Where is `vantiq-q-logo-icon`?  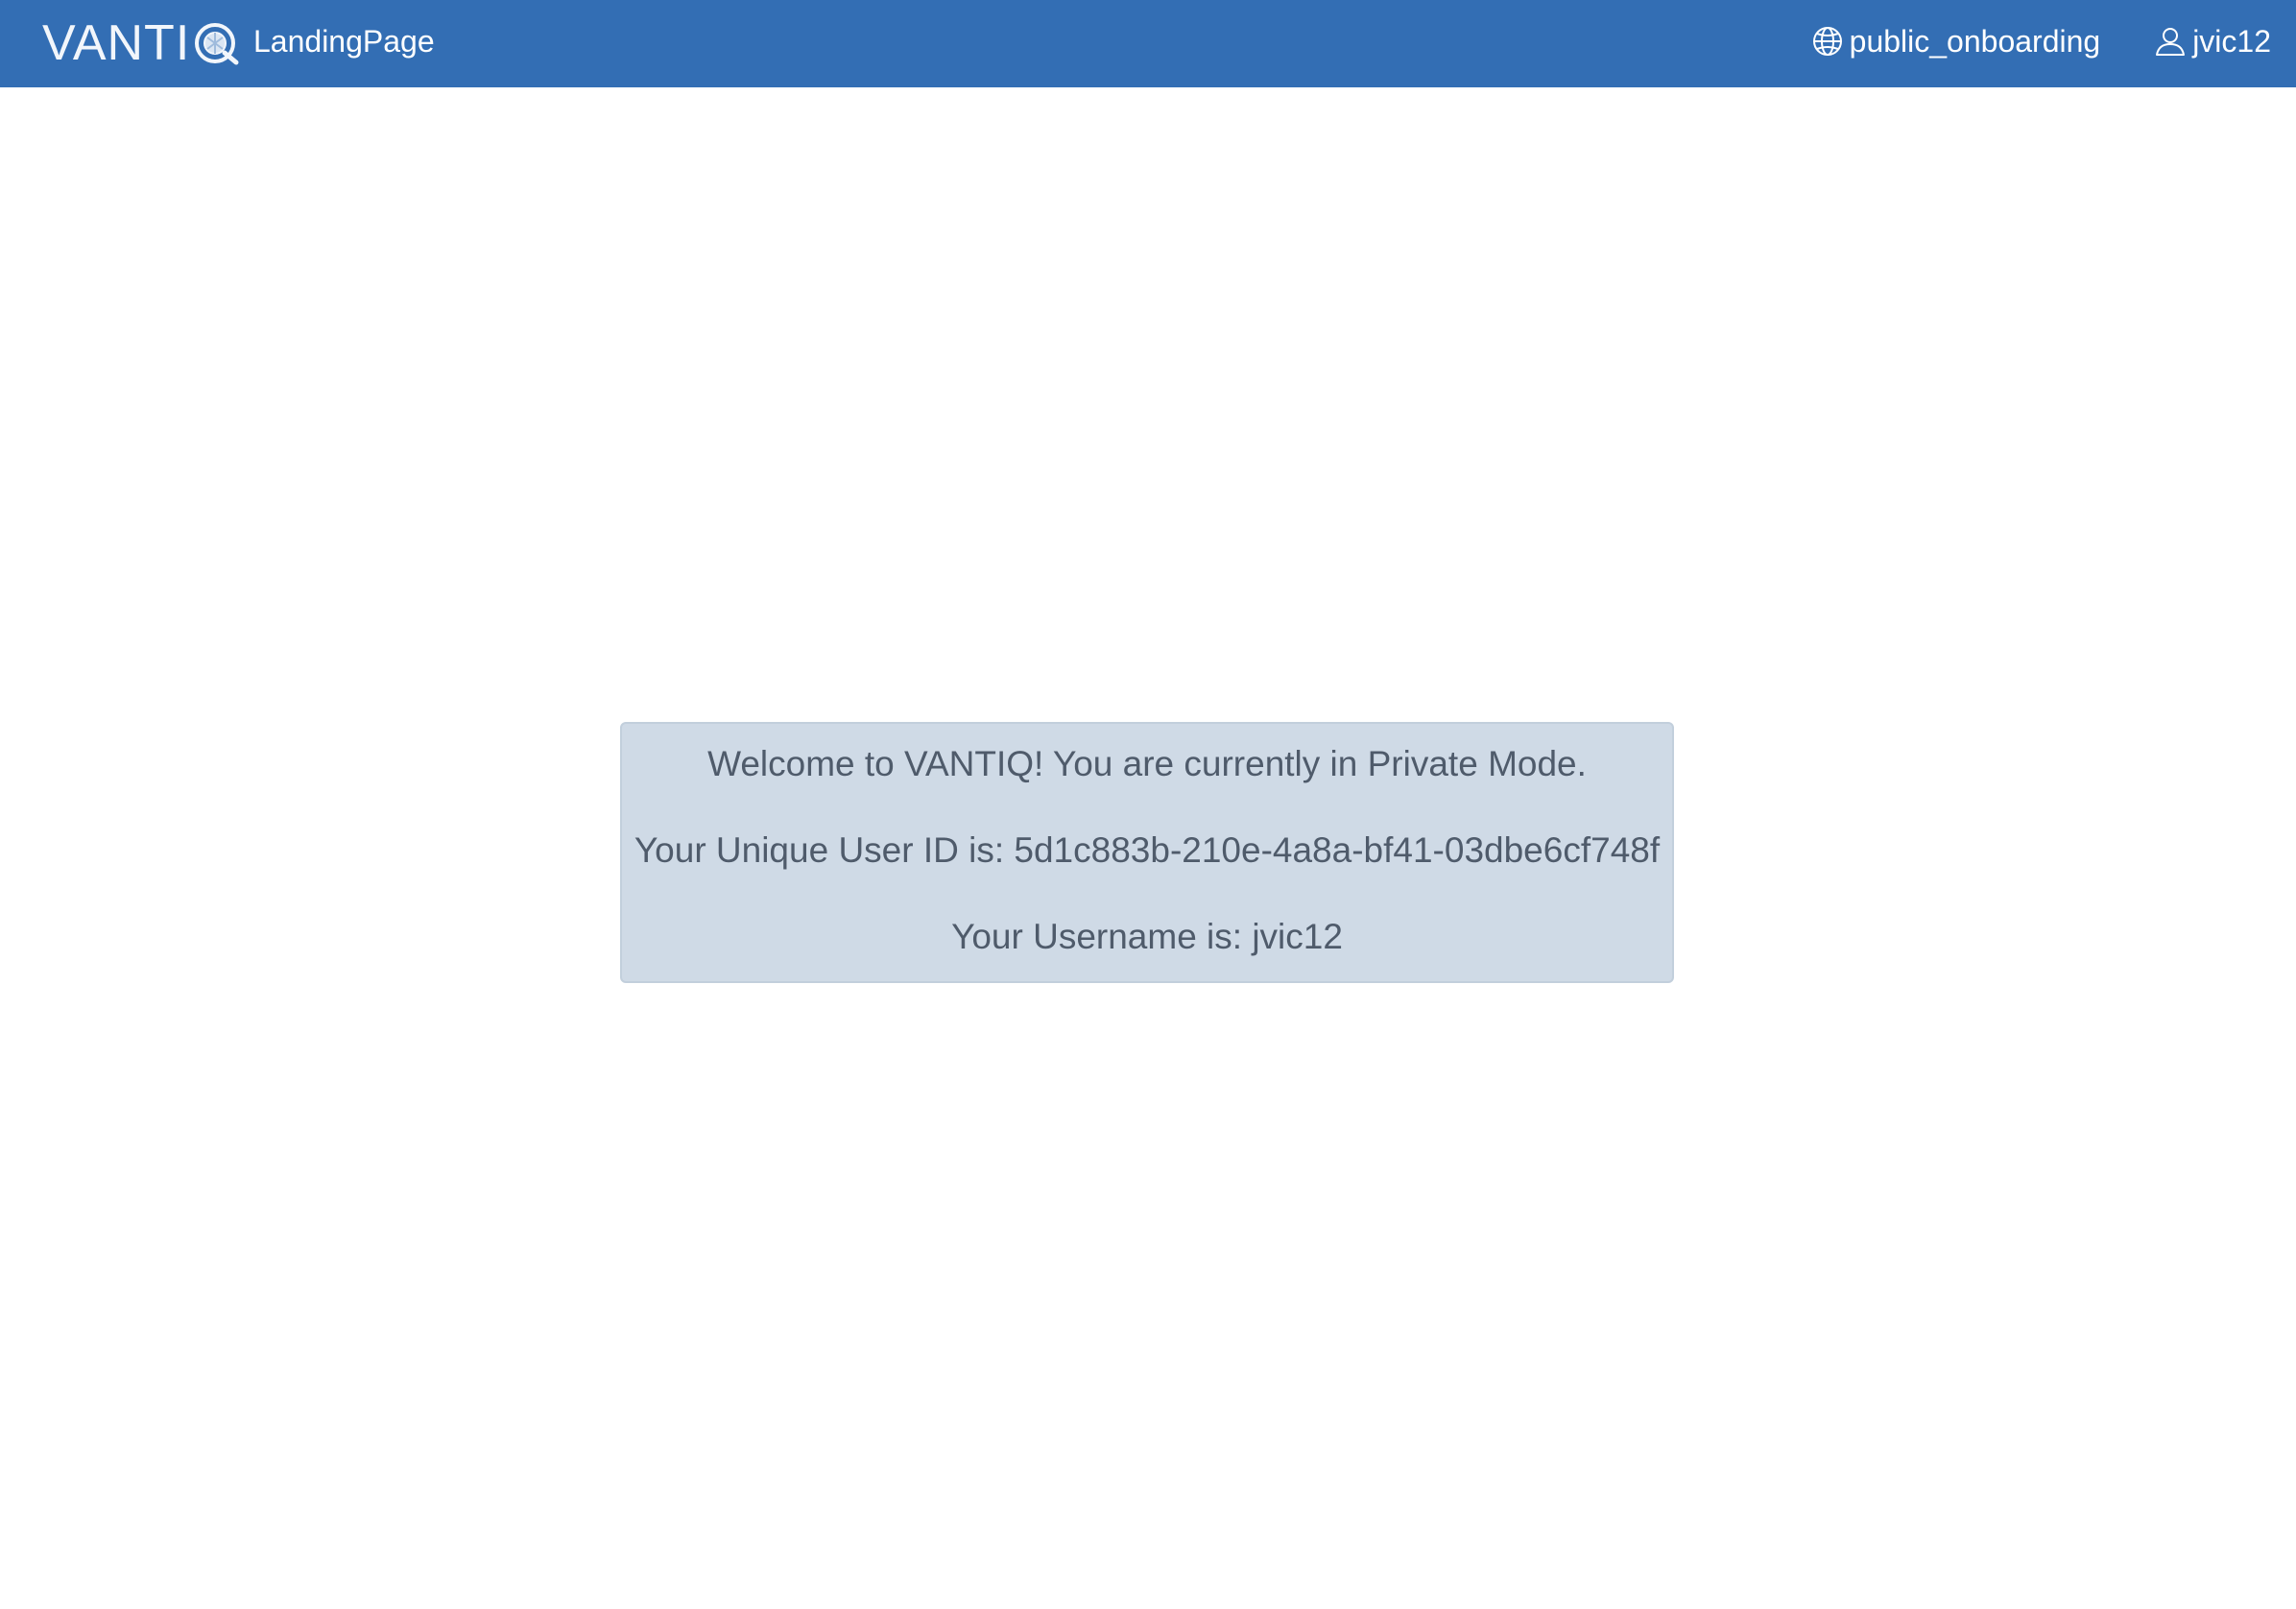 vantiq-q-logo-icon is located at coordinates (217, 44).